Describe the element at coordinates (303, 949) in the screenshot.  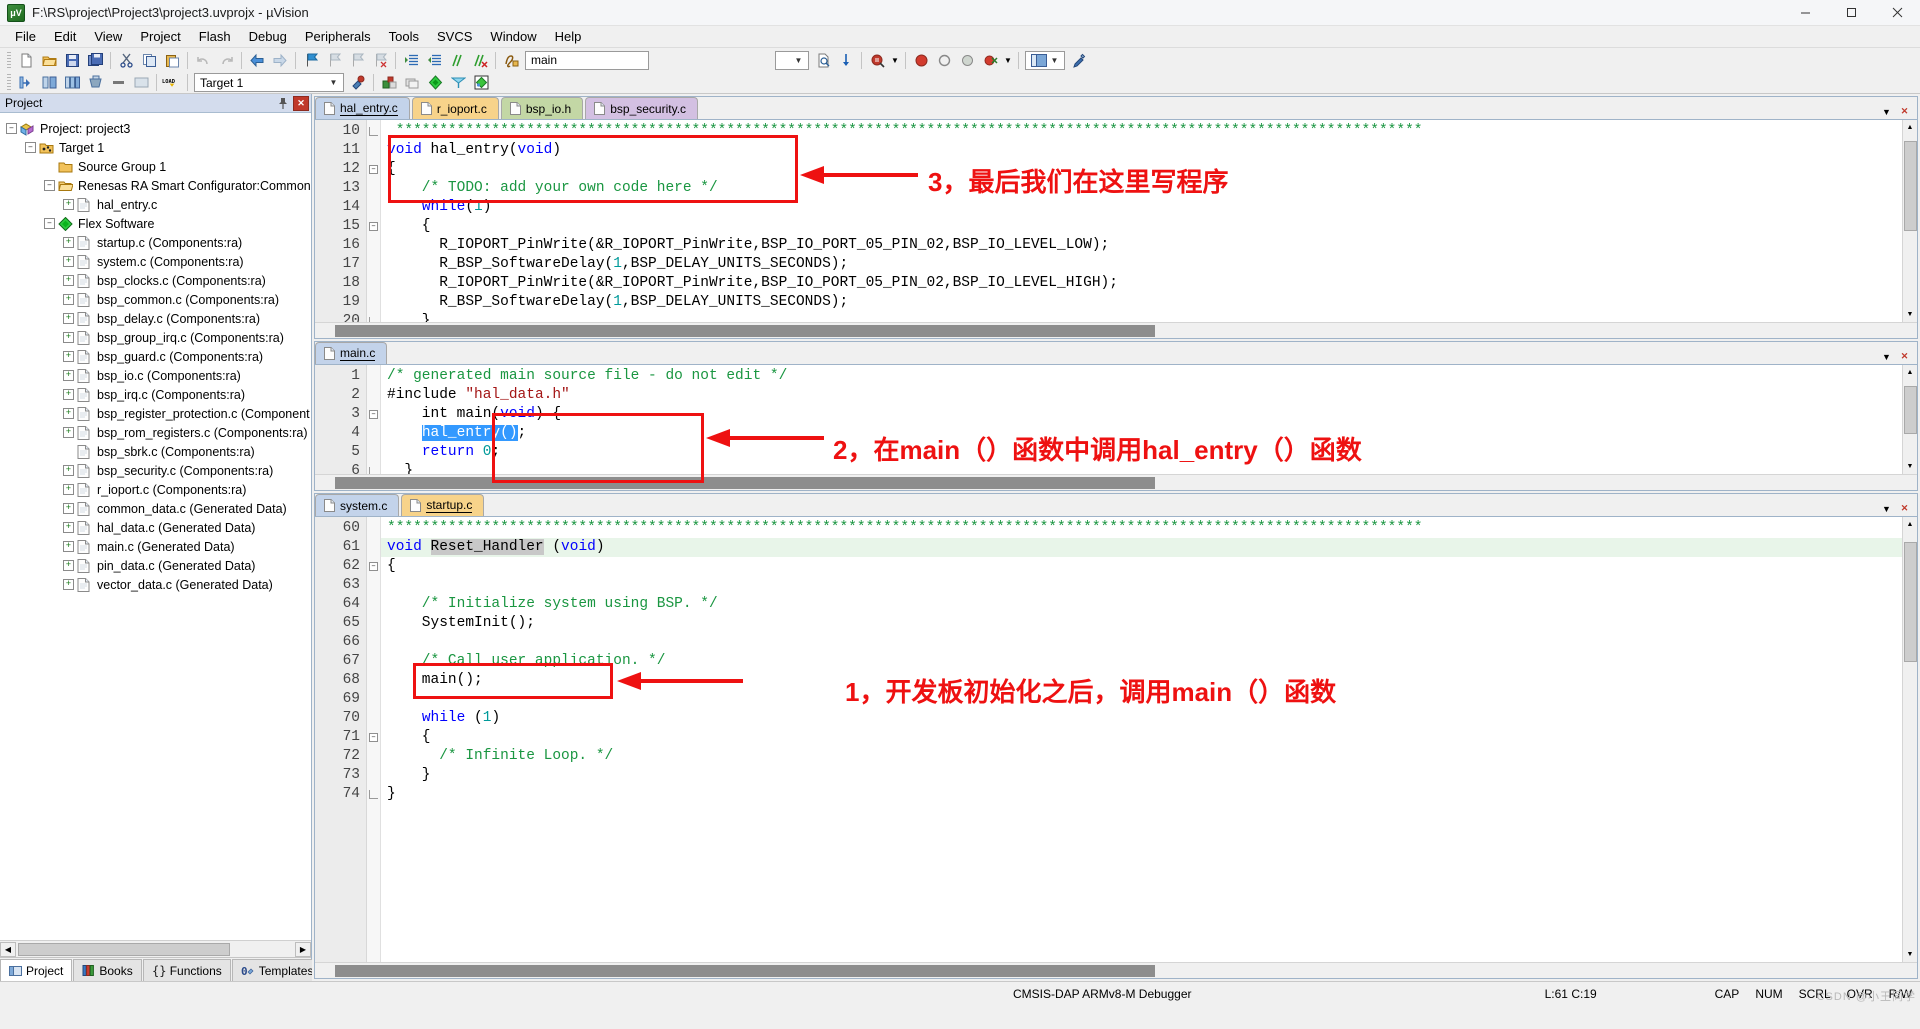
I see `scroll-right-icon: ▶` at that location.